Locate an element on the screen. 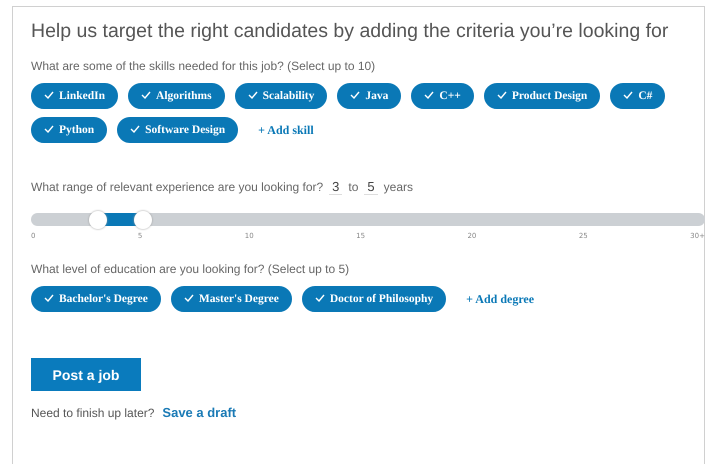  years-label: years is located at coordinates (398, 187).